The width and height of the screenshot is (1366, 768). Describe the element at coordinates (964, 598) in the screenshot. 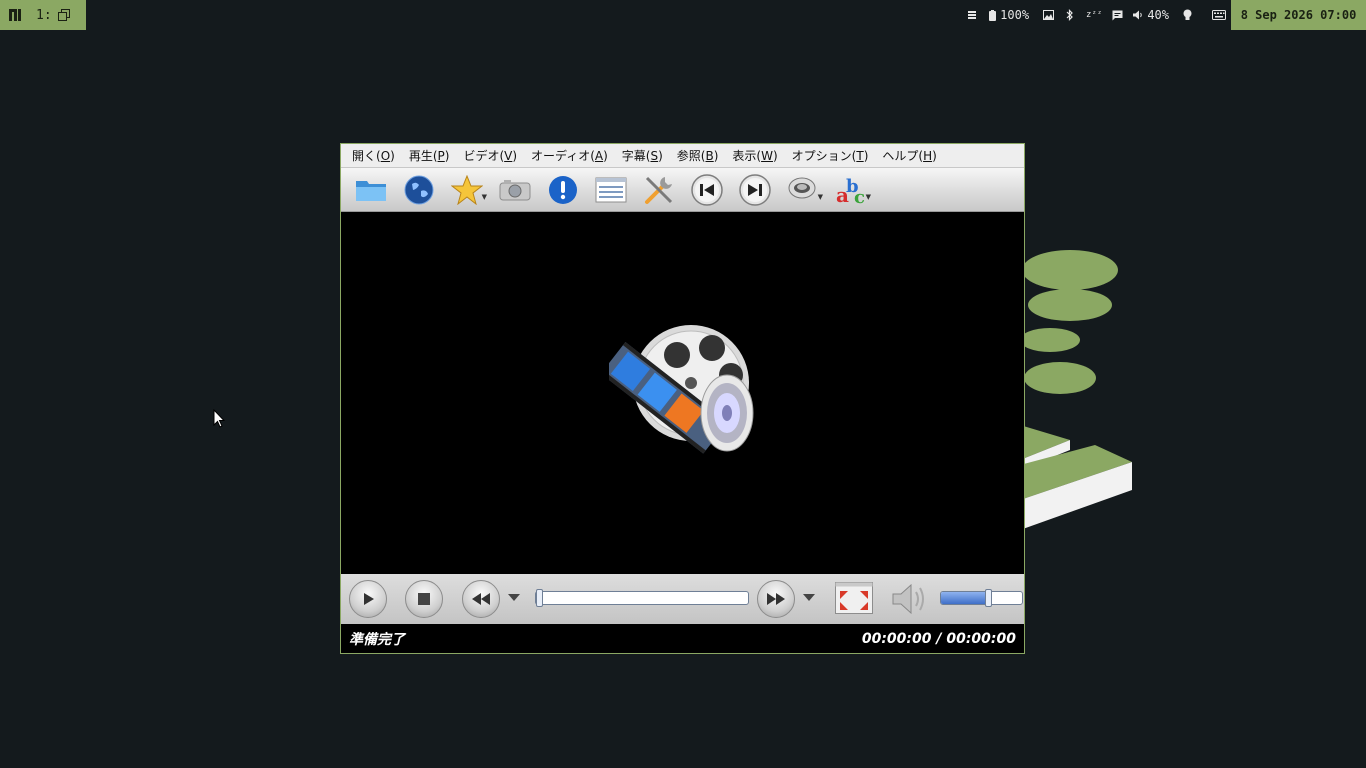

I see `volume-fill` at that location.